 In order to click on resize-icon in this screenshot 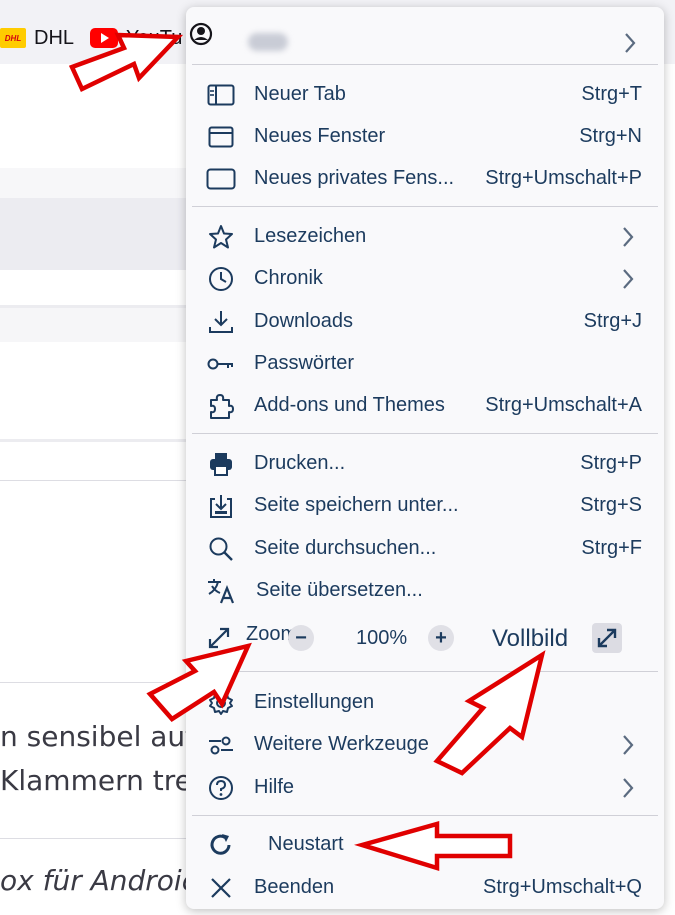, I will do `click(219, 640)`.